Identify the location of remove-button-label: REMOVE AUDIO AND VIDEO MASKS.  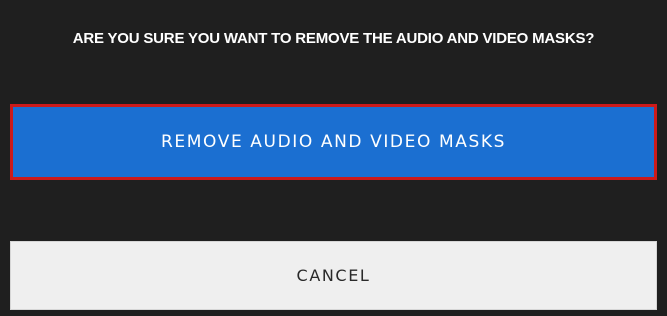
(333, 142).